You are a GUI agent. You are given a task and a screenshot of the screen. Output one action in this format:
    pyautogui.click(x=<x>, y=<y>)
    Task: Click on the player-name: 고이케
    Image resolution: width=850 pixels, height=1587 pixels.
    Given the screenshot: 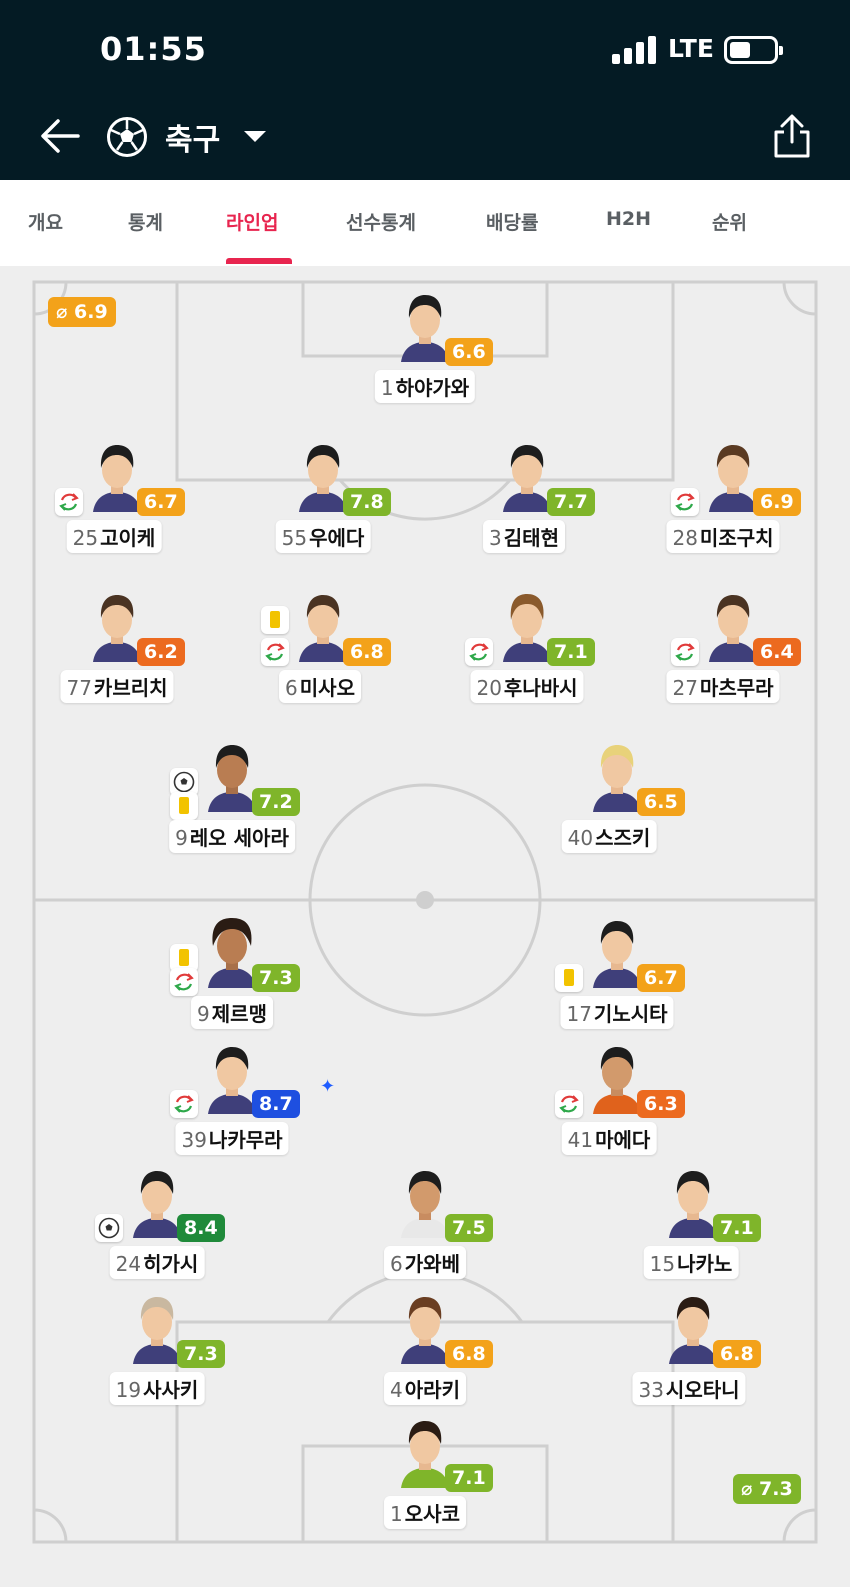 What is the action you would take?
    pyautogui.click(x=128, y=538)
    